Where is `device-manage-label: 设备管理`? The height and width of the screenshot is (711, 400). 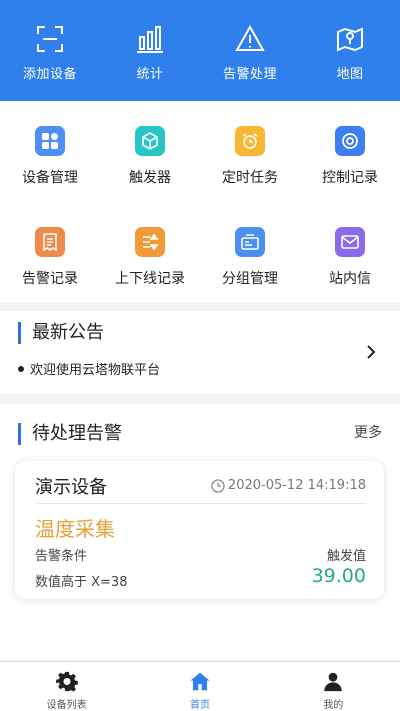 device-manage-label: 设备管理 is located at coordinates (50, 178).